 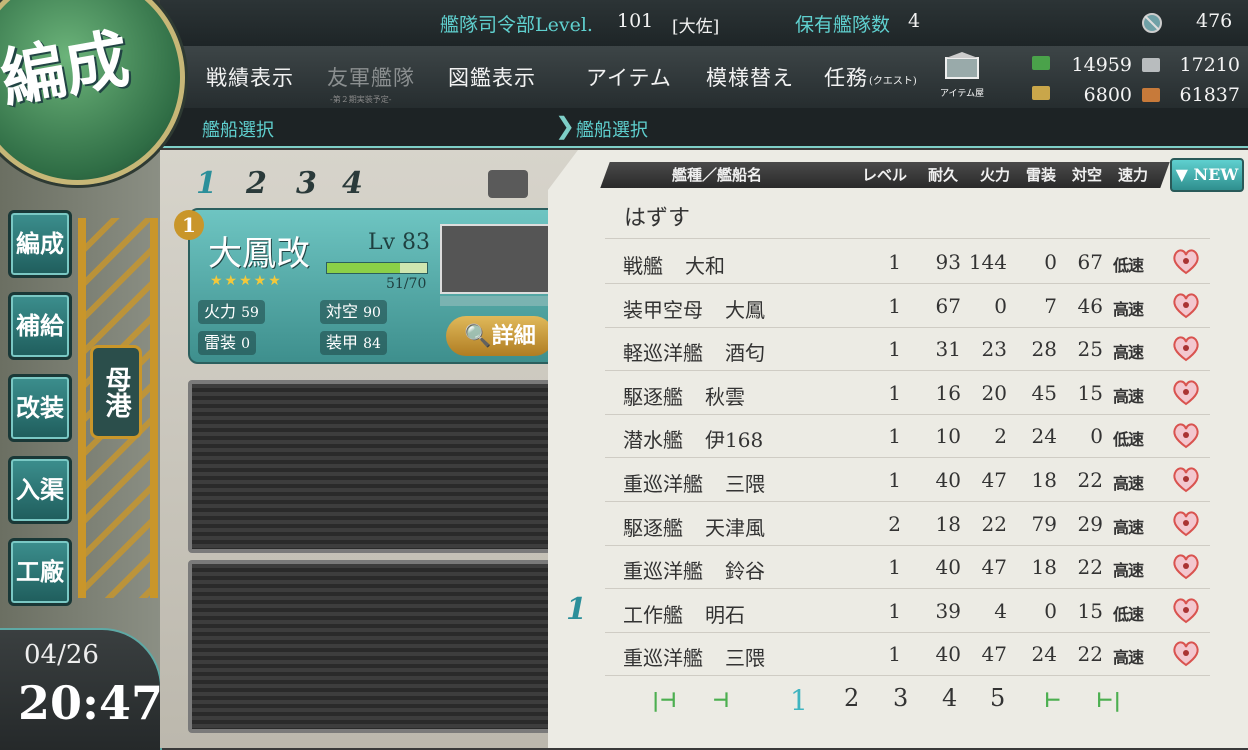 I want to click on fleet-tab-4: 4, so click(x=352, y=183).